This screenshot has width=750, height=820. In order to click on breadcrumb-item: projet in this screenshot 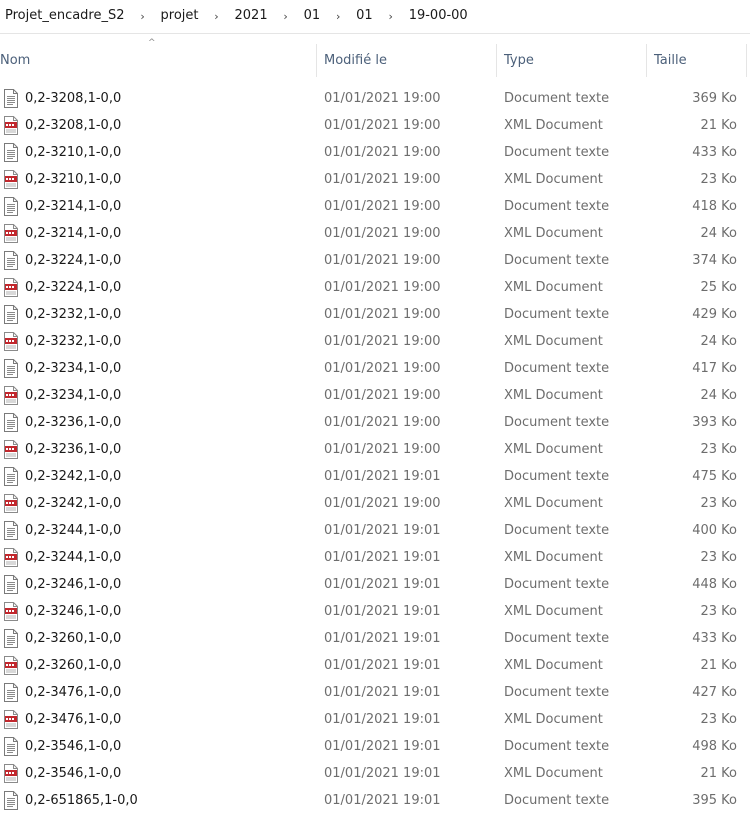, I will do `click(180, 16)`.